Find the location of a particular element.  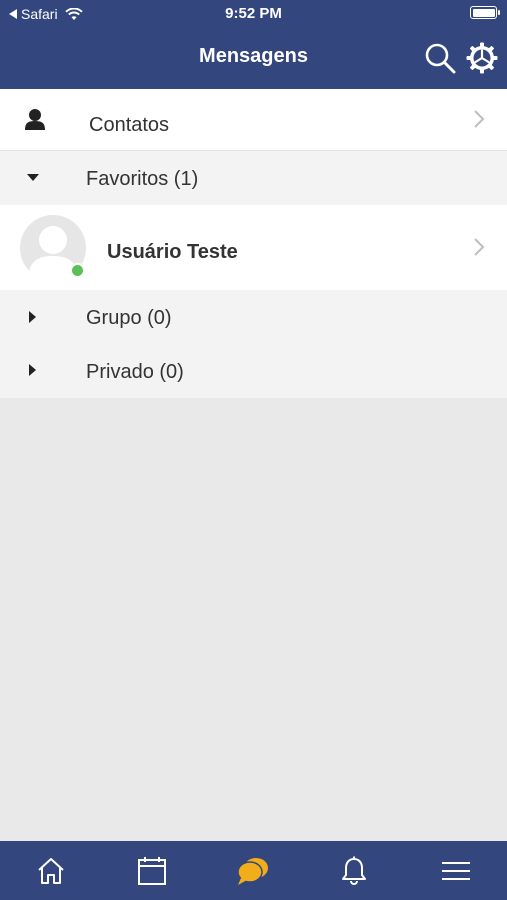

group-section-header: Grupo (0) is located at coordinates (253, 317).